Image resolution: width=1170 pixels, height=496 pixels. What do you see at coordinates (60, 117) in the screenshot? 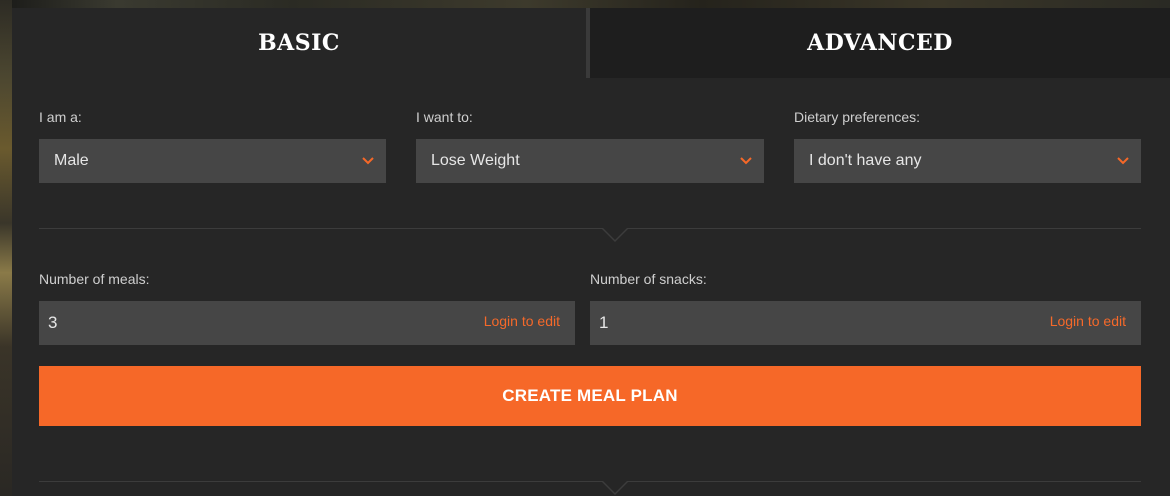
I see `gender-label: I am a:` at bounding box center [60, 117].